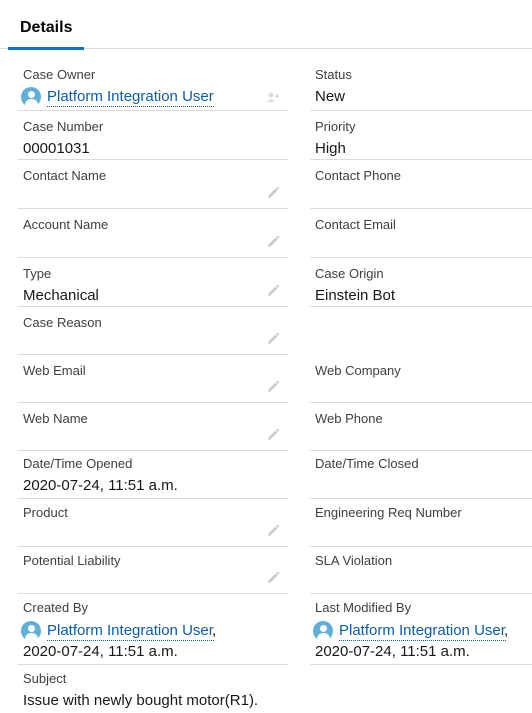 The height and width of the screenshot is (713, 532). I want to click on field-label: Web Name, so click(55, 418).